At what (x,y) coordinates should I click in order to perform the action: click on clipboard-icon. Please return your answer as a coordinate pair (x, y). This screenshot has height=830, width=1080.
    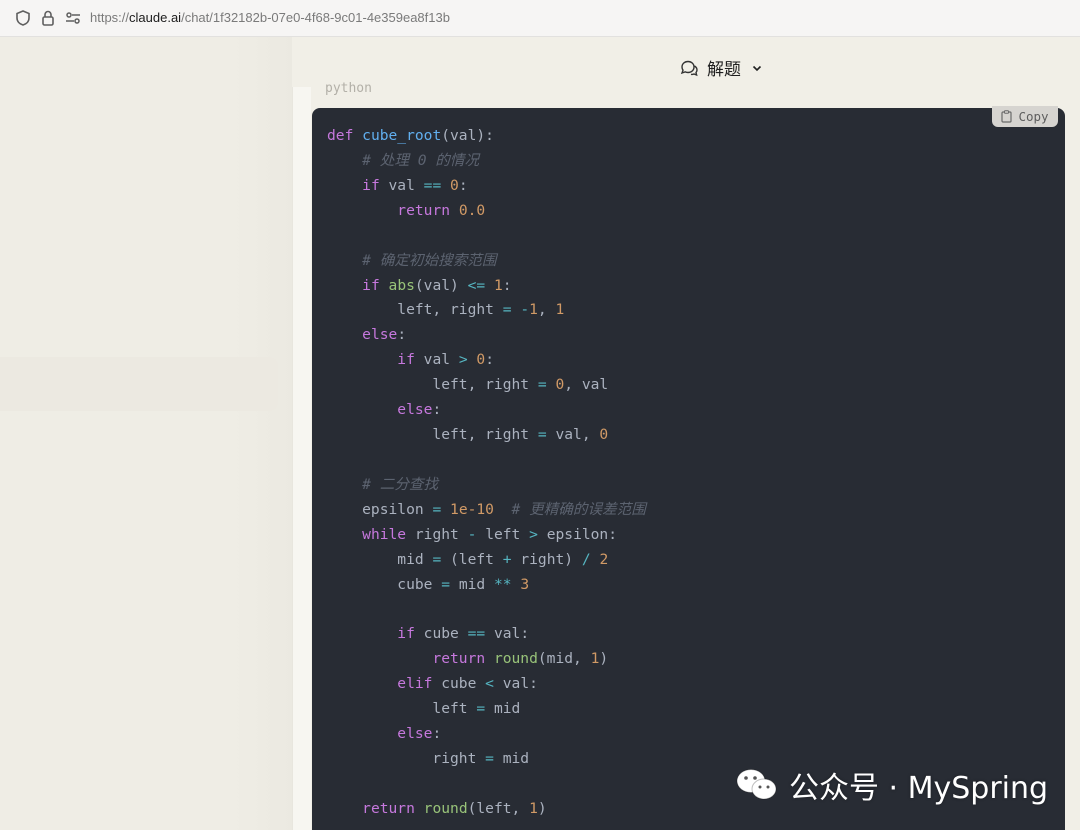
    Looking at the image, I should click on (1007, 116).